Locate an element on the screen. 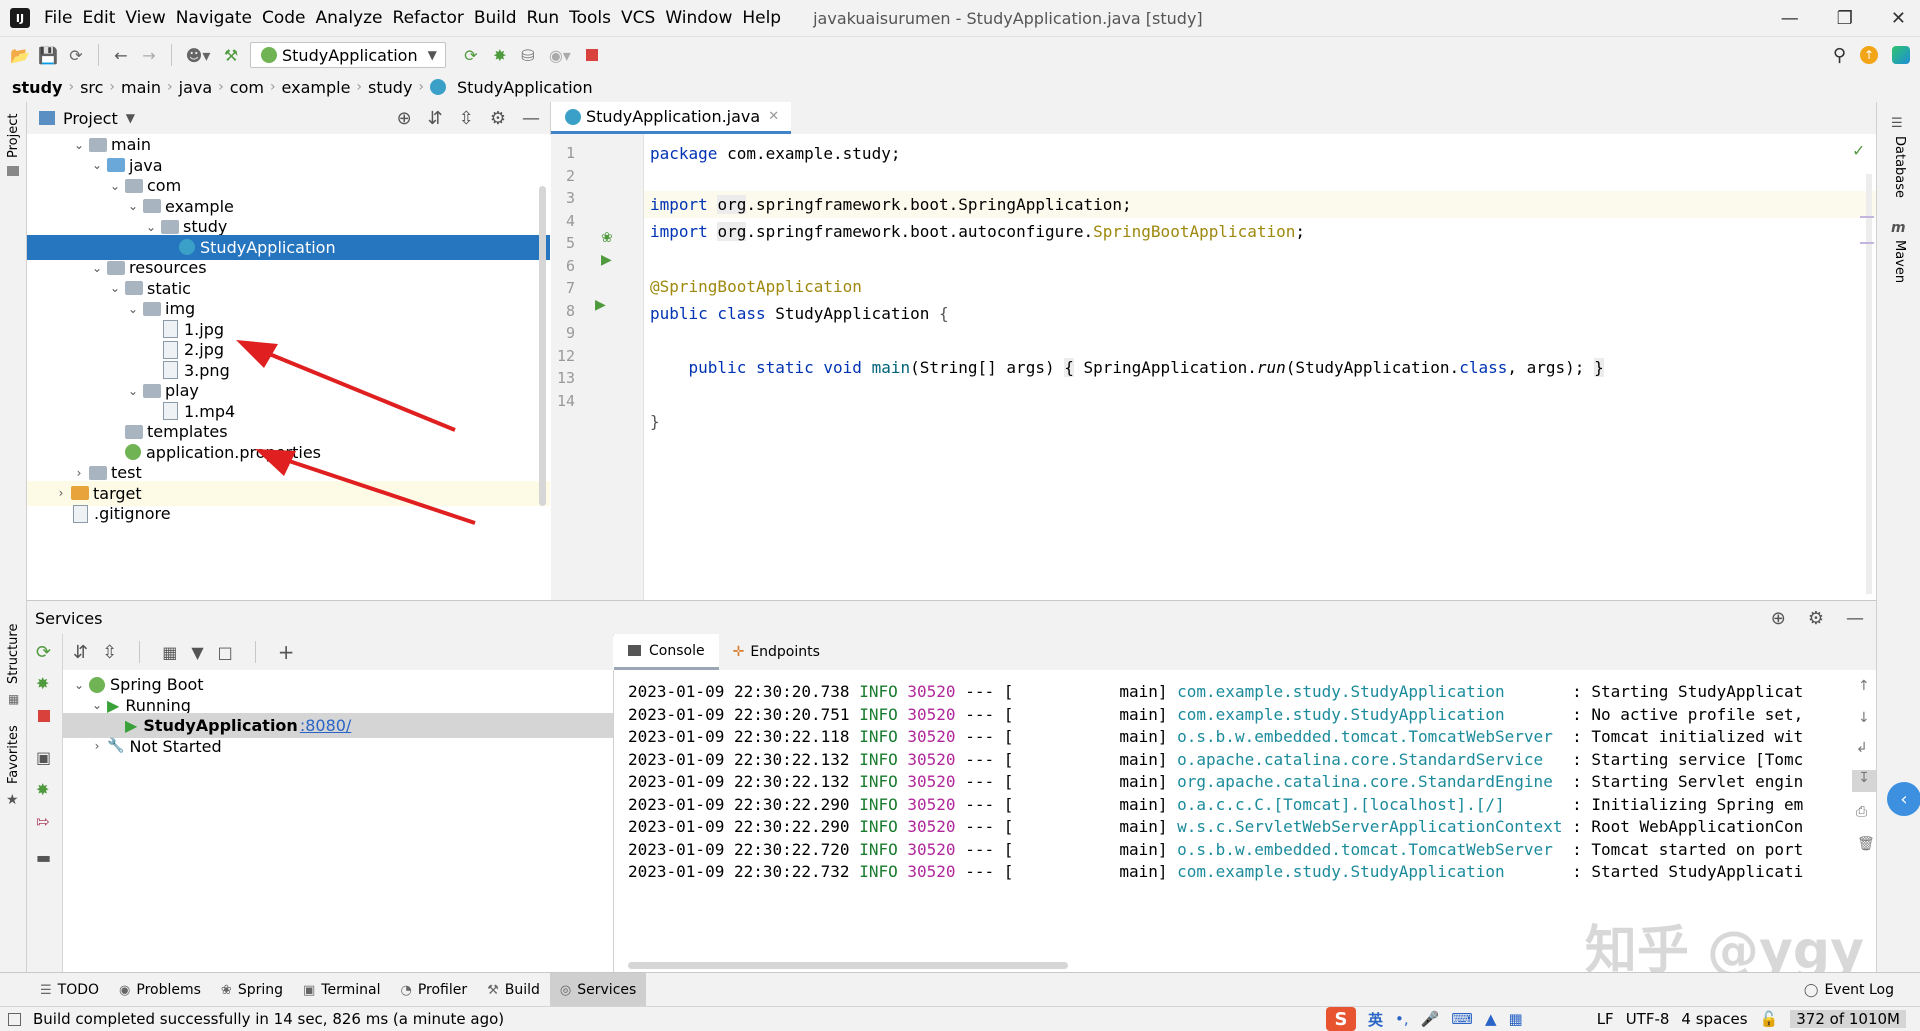 The image size is (1920, 1031). expand-all-icon: ⇵ is located at coordinates (80, 652).